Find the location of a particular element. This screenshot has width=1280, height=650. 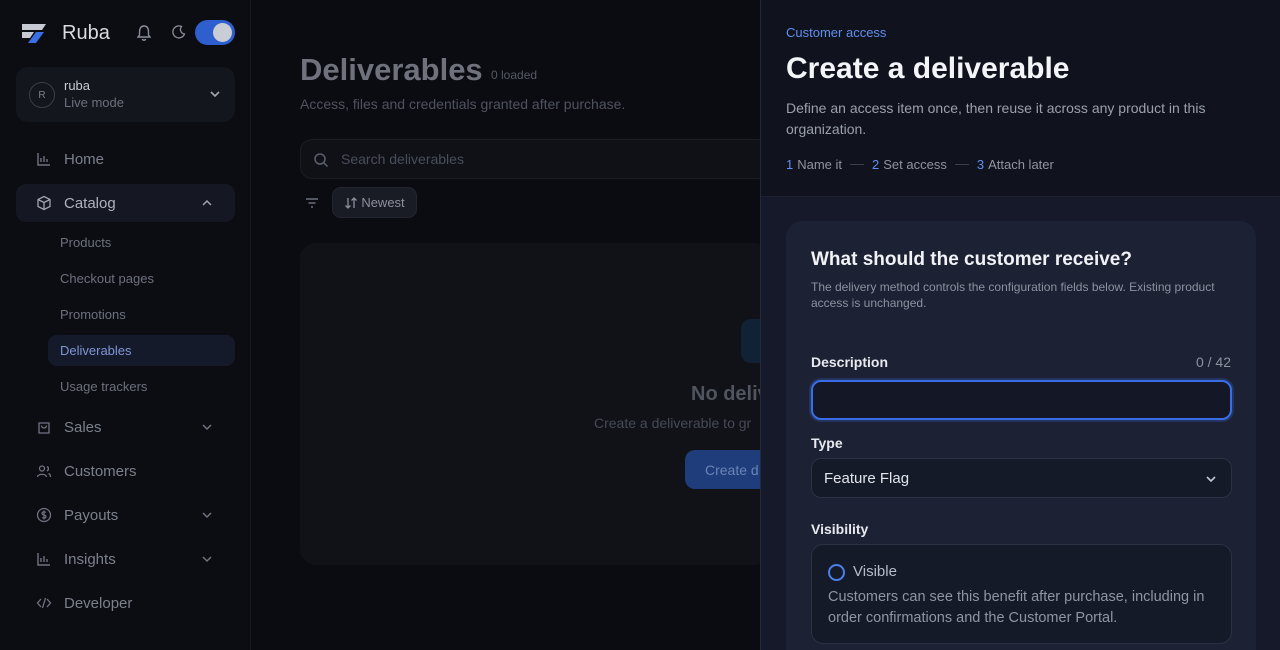

visible-radio-label: Visible is located at coordinates (875, 571).